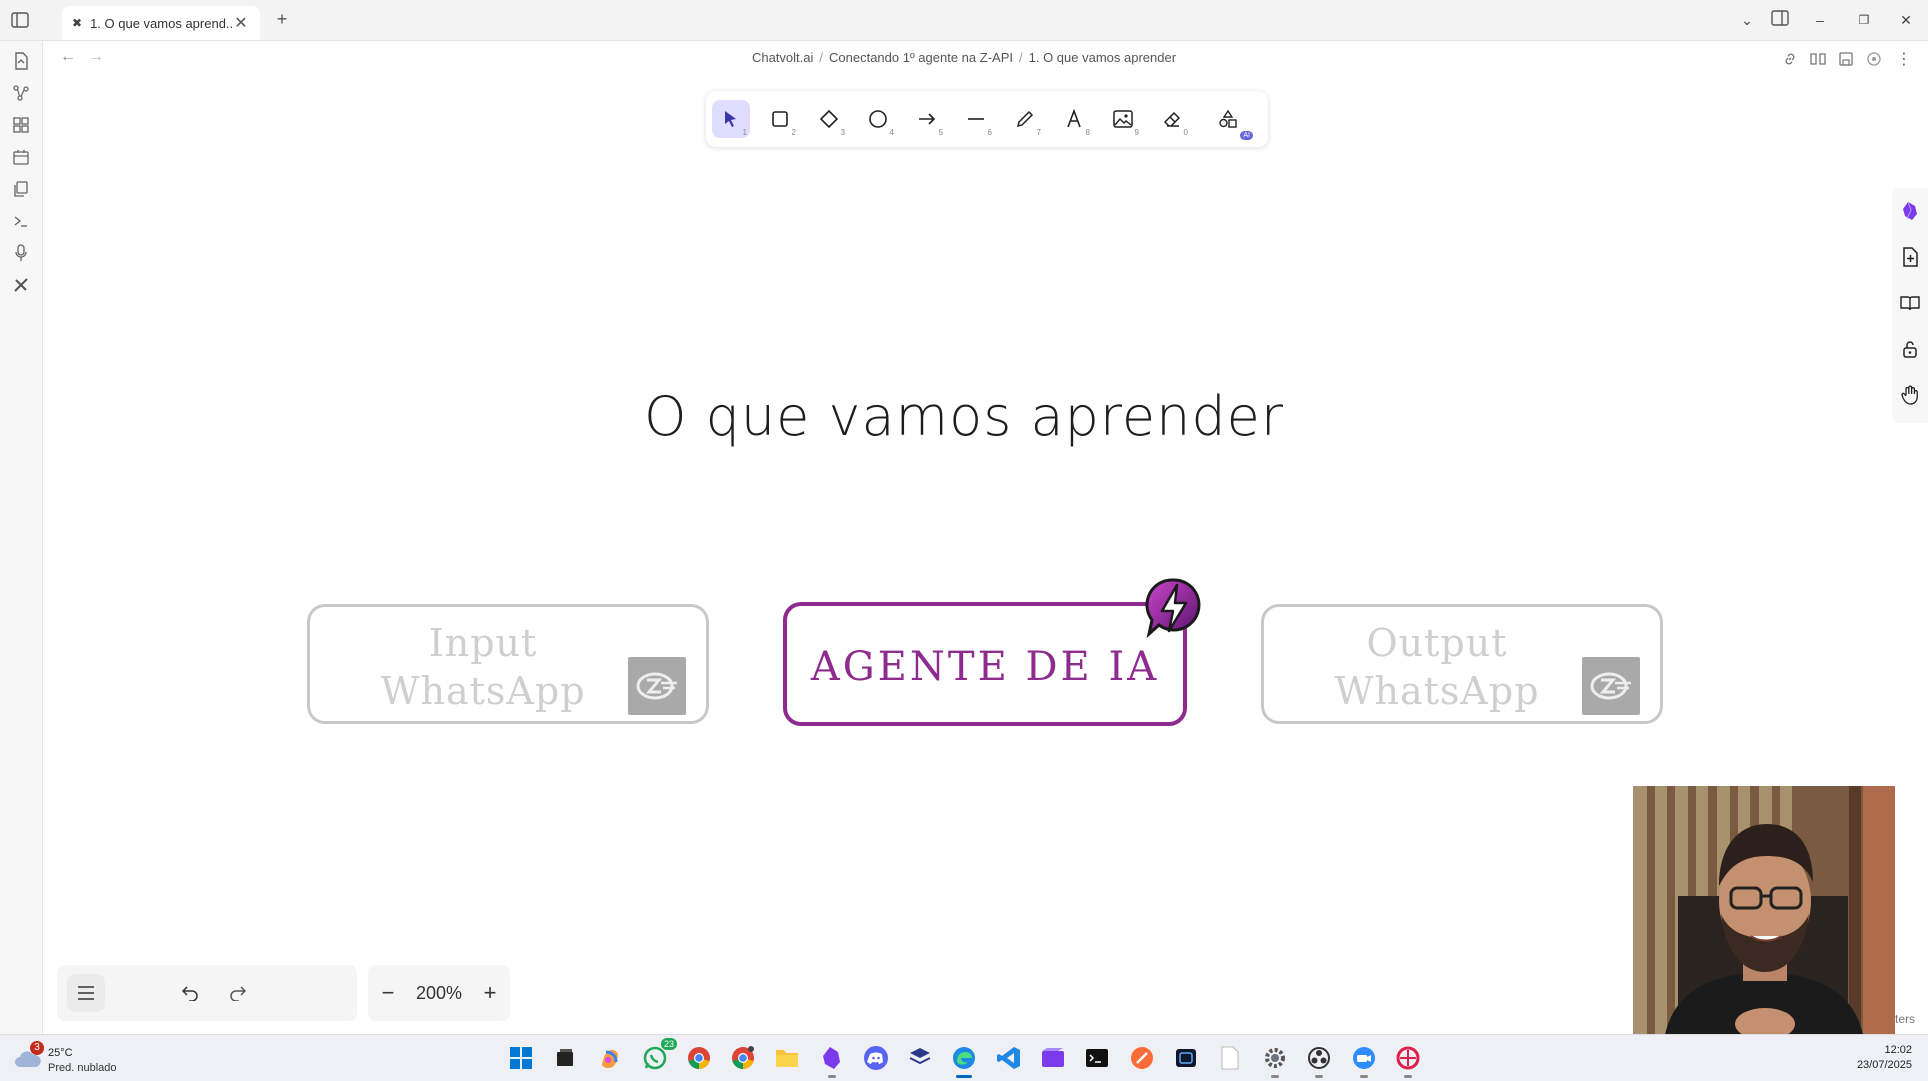  What do you see at coordinates (793, 132) in the screenshot?
I see `tool-shortcut: 2` at bounding box center [793, 132].